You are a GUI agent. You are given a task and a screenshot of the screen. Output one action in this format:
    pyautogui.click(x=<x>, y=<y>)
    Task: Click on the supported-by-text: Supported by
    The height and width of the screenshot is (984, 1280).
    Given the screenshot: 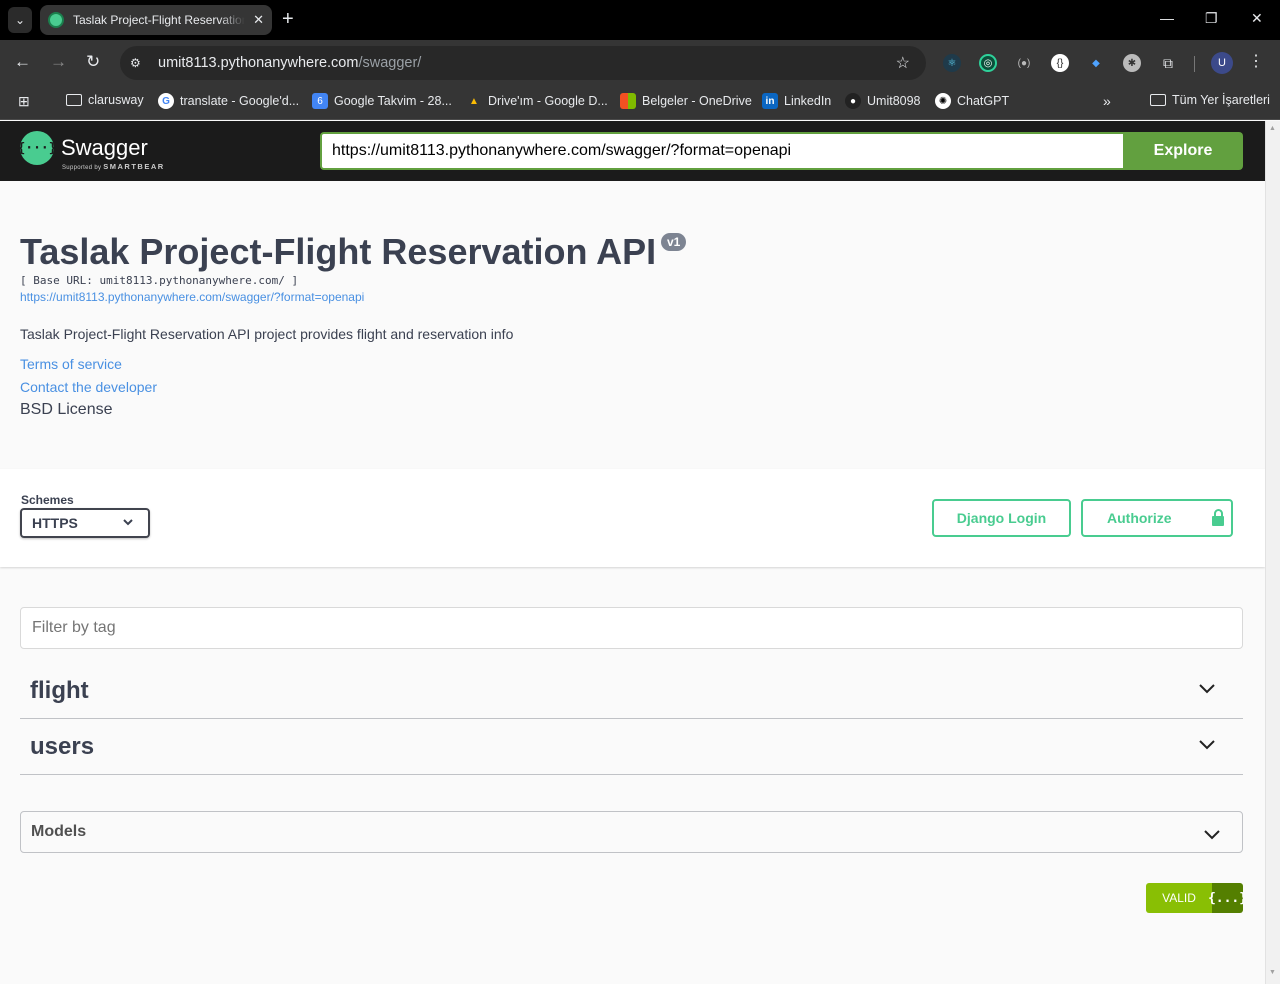 What is the action you would take?
    pyautogui.click(x=82, y=168)
    